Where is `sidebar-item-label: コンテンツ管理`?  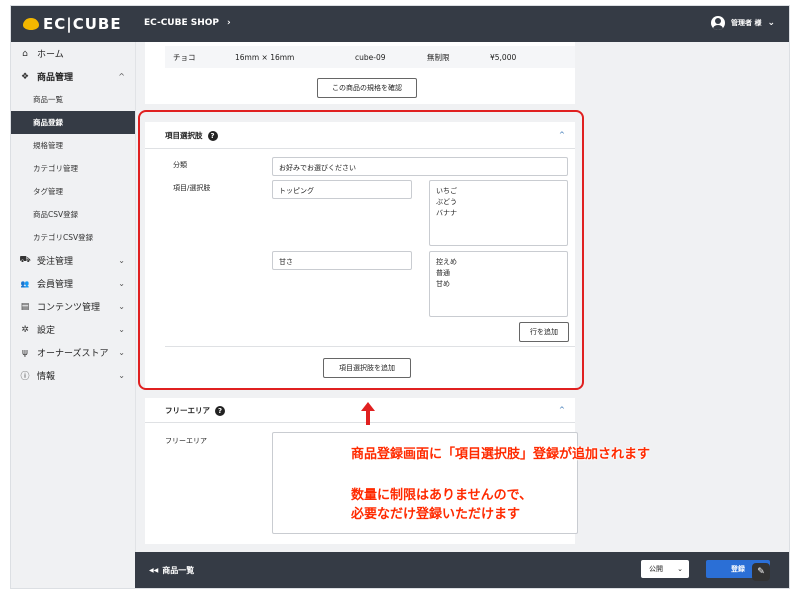 sidebar-item-label: コンテンツ管理 is located at coordinates (69, 308).